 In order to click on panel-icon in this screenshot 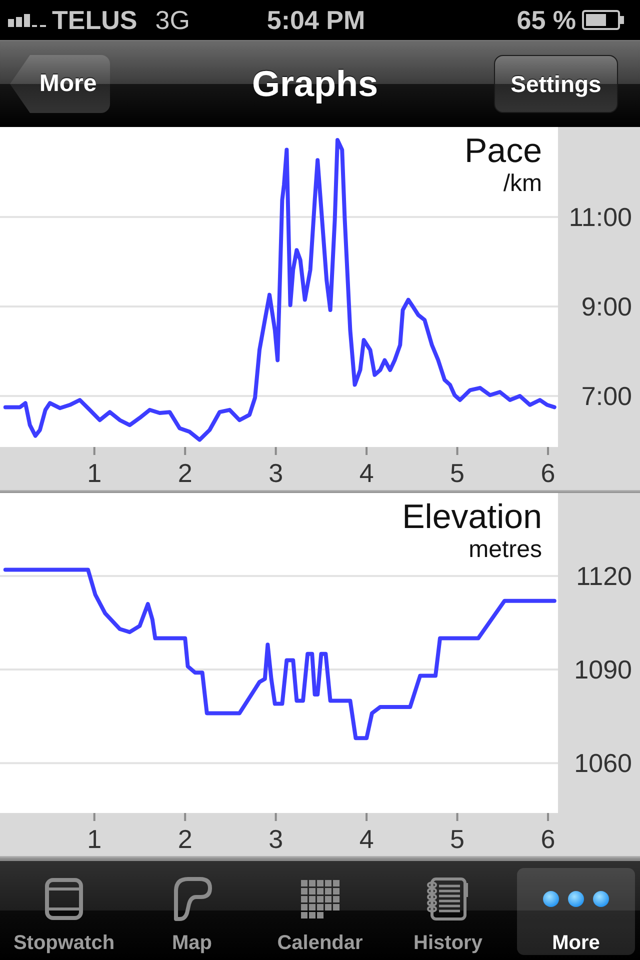, I will do `click(64, 899)`.